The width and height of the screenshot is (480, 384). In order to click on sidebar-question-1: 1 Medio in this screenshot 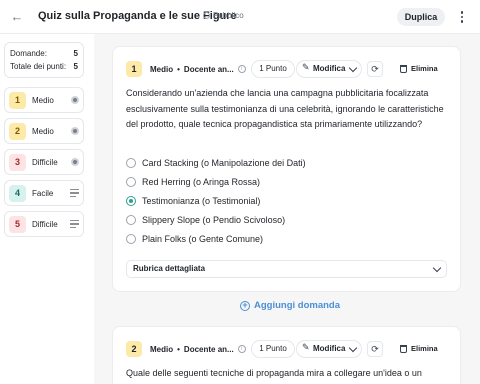, I will do `click(44, 100)`.